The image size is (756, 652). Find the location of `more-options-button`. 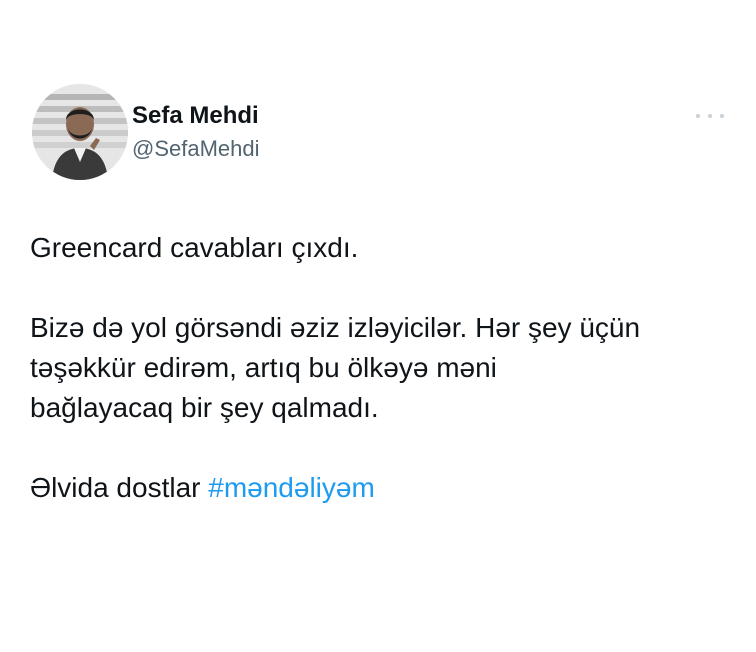

more-options-button is located at coordinates (710, 116).